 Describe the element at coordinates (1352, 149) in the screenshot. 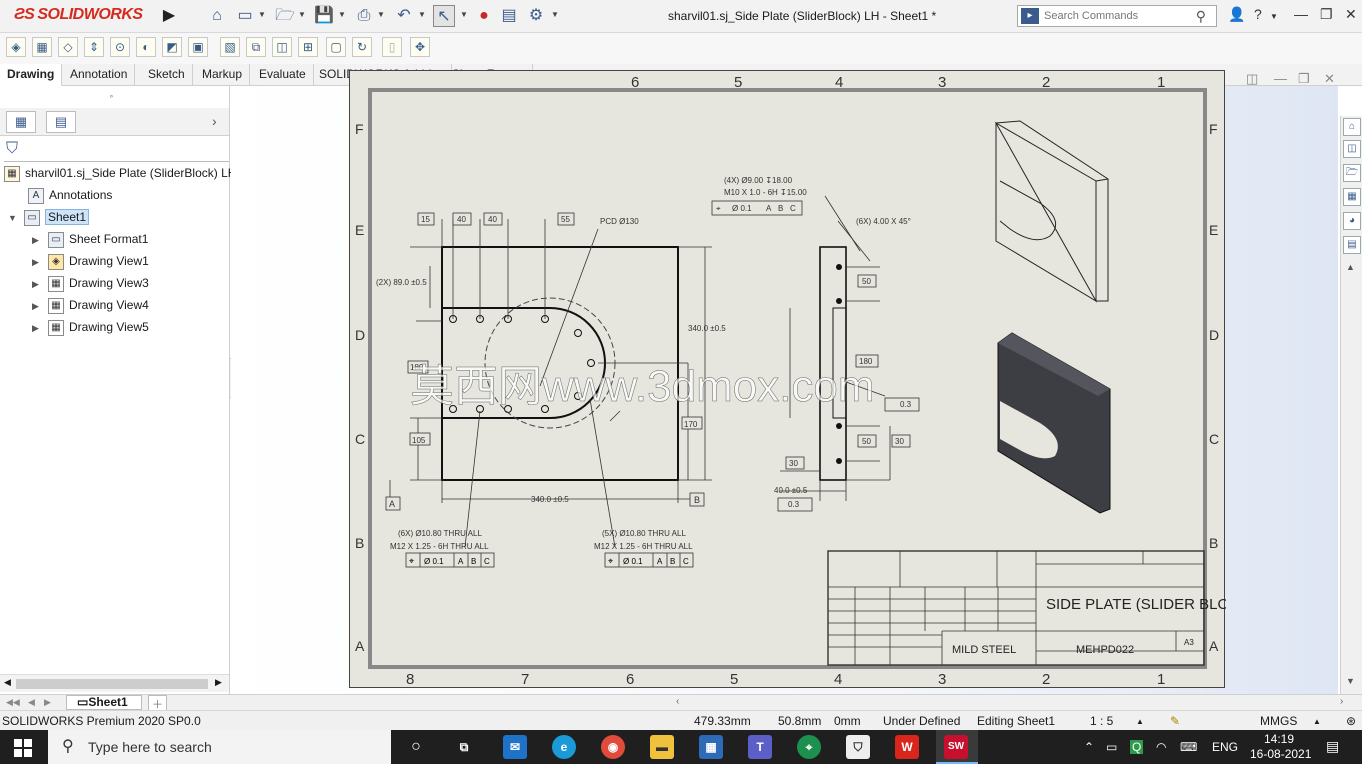

I see `design-library-icon: ◫` at that location.